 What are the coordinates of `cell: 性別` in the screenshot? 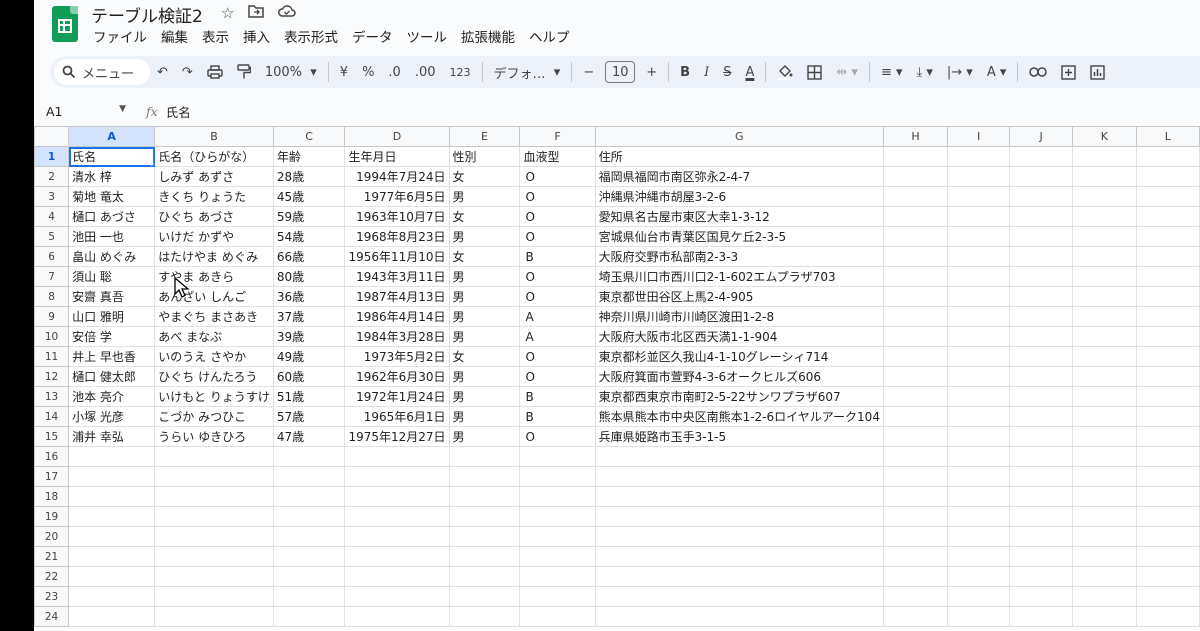 It's located at (484, 156).